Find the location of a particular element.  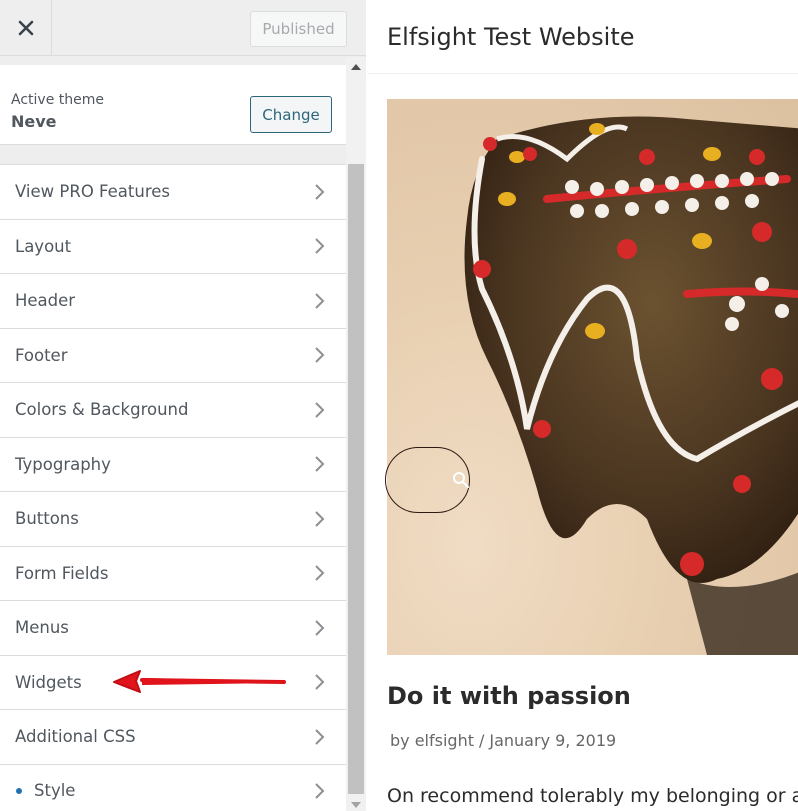

menu-item-label: View PRO Features is located at coordinates (92, 192).